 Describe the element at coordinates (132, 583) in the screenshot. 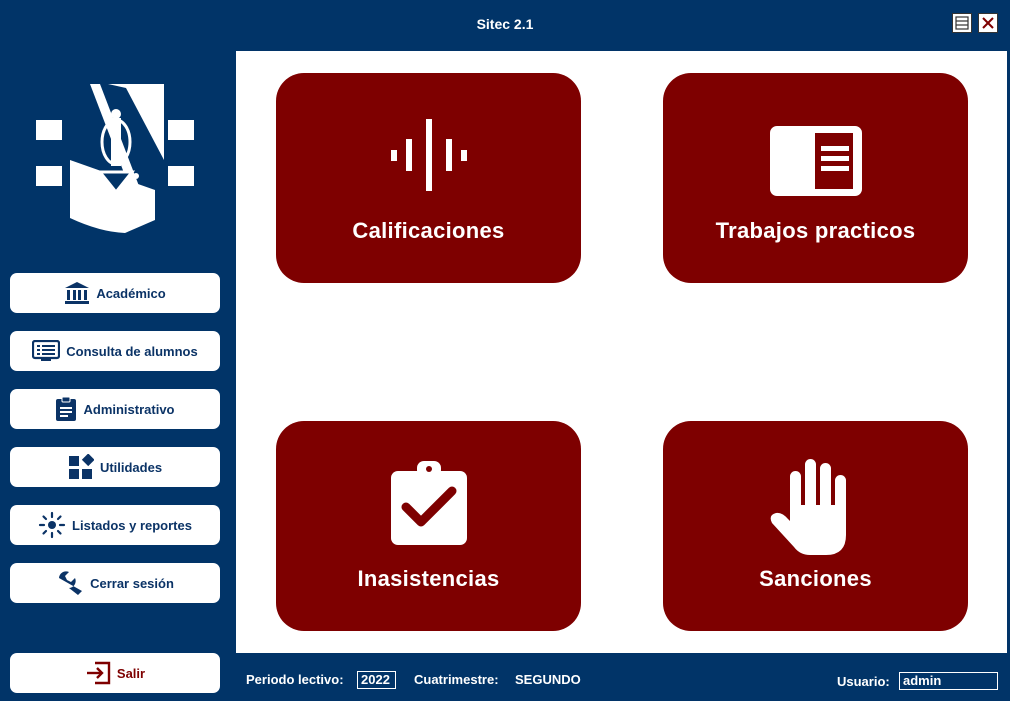

I see `sidebar-item-label: Cerrar sesión` at that location.